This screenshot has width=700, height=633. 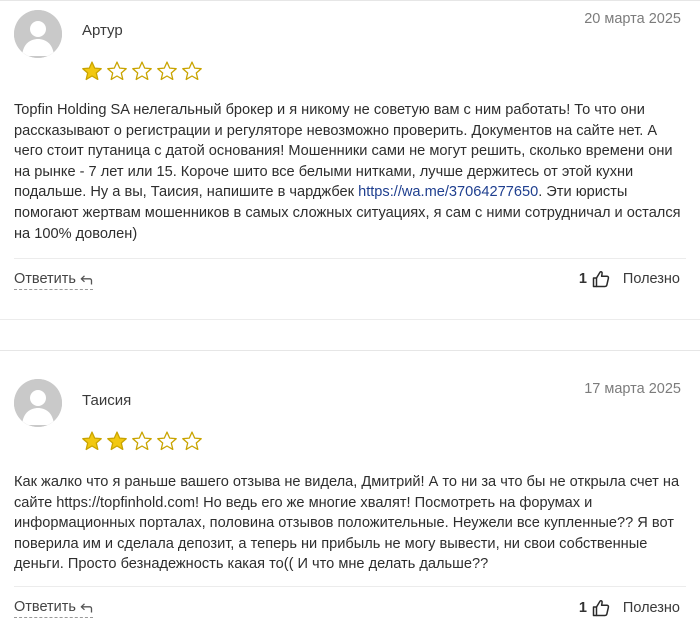 What do you see at coordinates (448, 192) in the screenshot?
I see `chargeback-link: https://wa.me/37064277650` at bounding box center [448, 192].